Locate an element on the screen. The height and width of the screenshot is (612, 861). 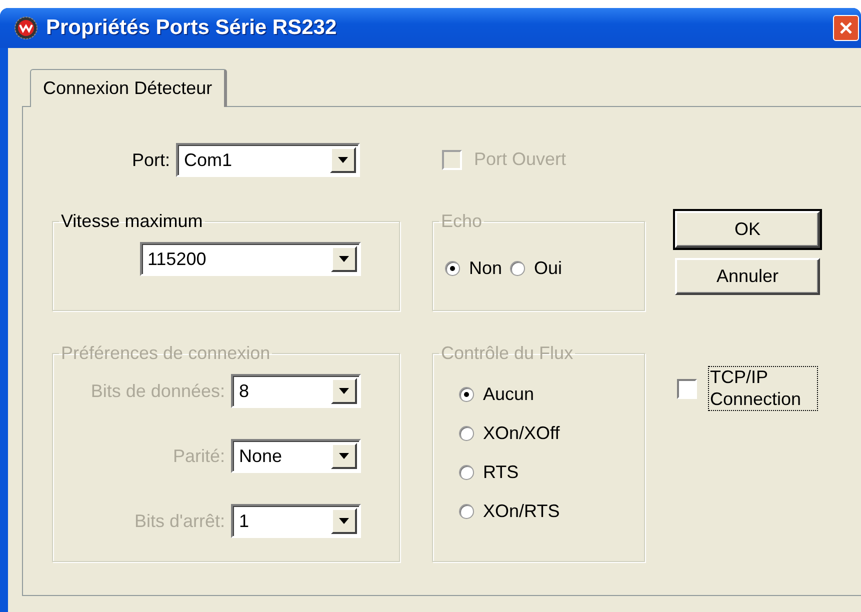
dialog-button: OK is located at coordinates (747, 229).